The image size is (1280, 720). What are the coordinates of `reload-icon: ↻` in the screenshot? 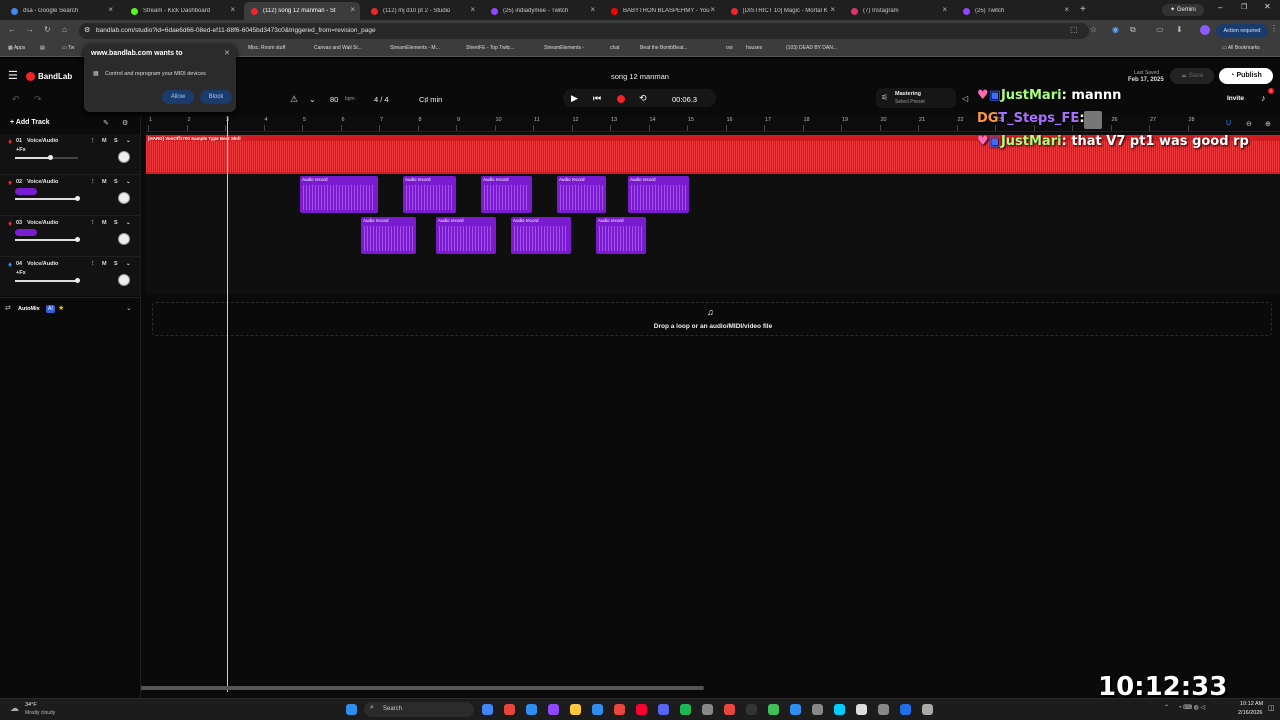 It's located at (47, 29).